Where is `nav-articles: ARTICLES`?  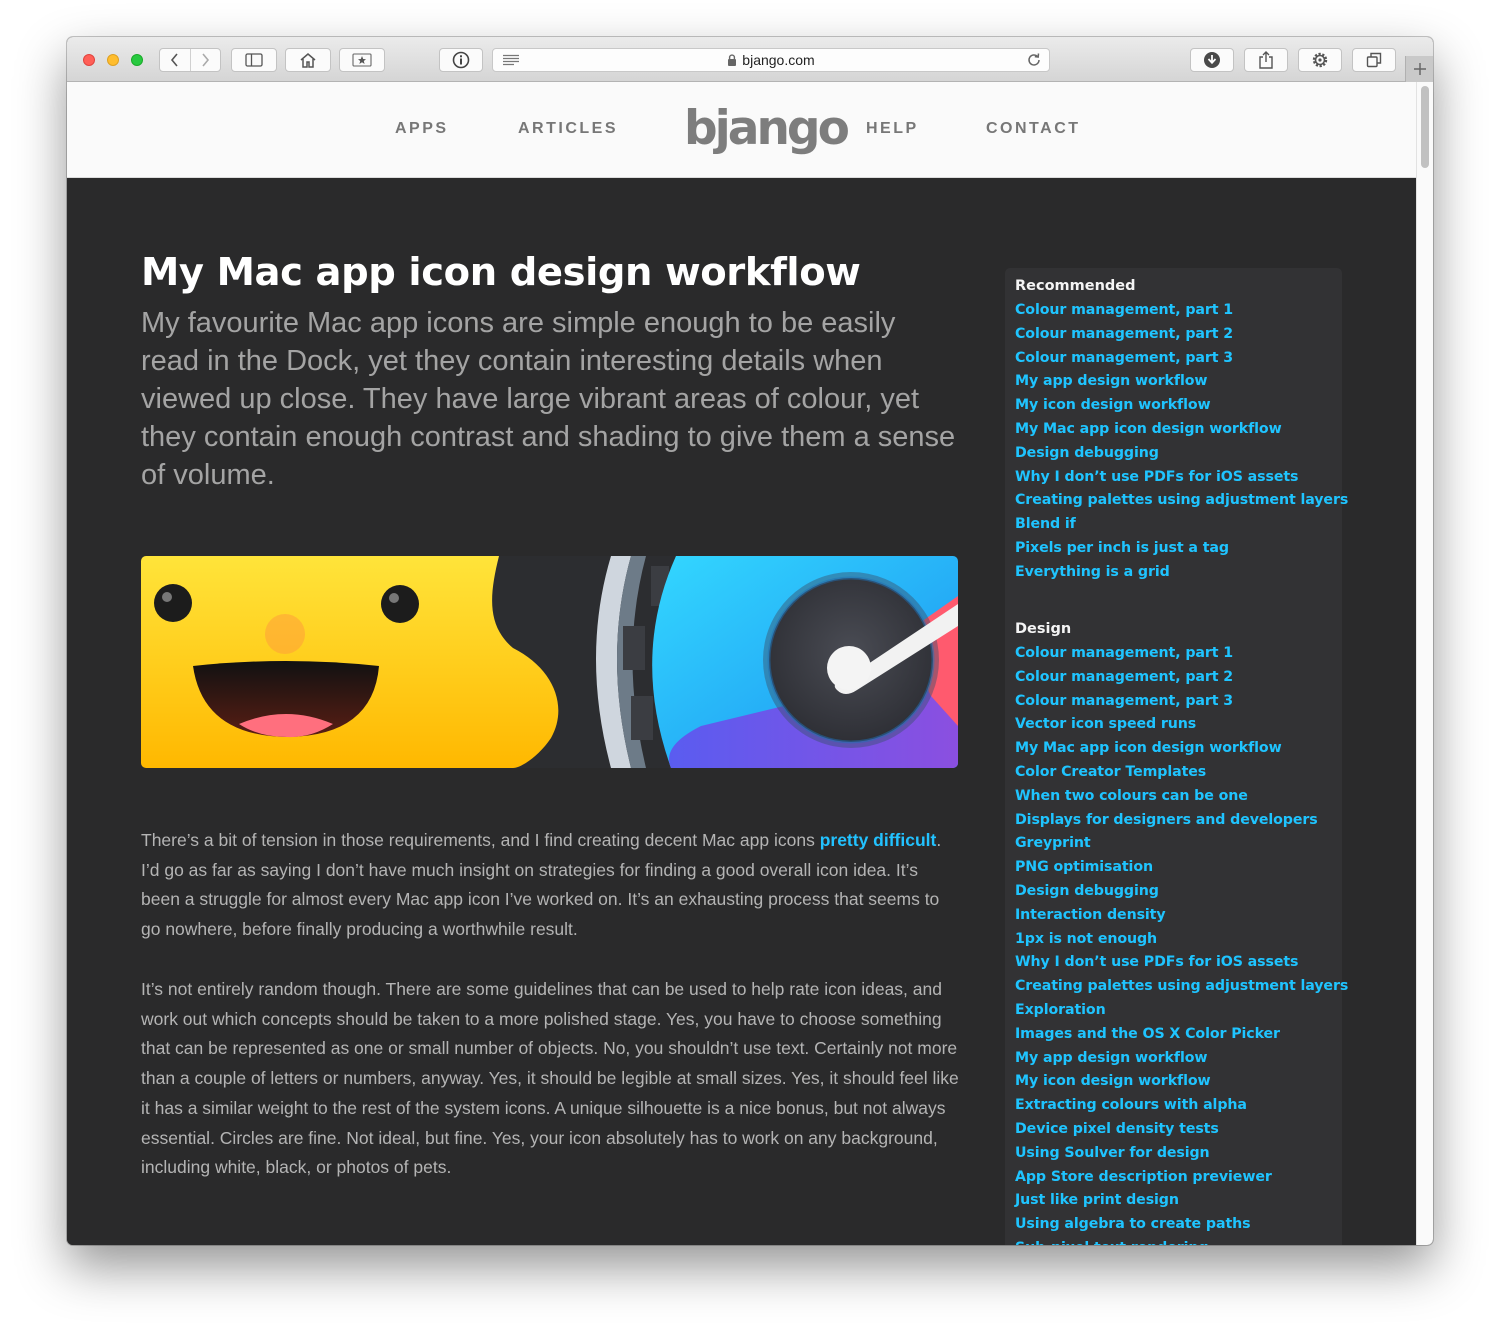
nav-articles: ARTICLES is located at coordinates (568, 129).